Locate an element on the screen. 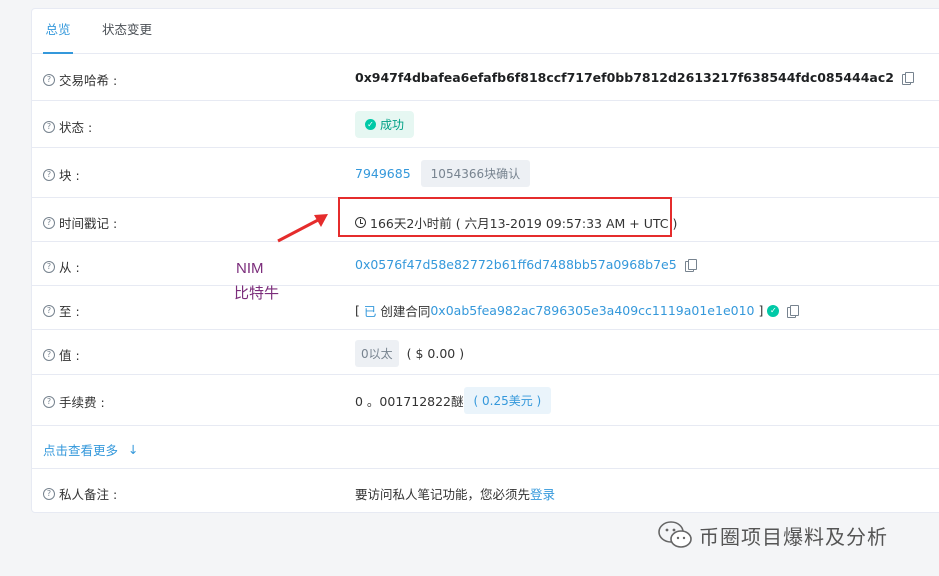 The width and height of the screenshot is (939, 576). annotation-arrow-icon is located at coordinates (302, 228).